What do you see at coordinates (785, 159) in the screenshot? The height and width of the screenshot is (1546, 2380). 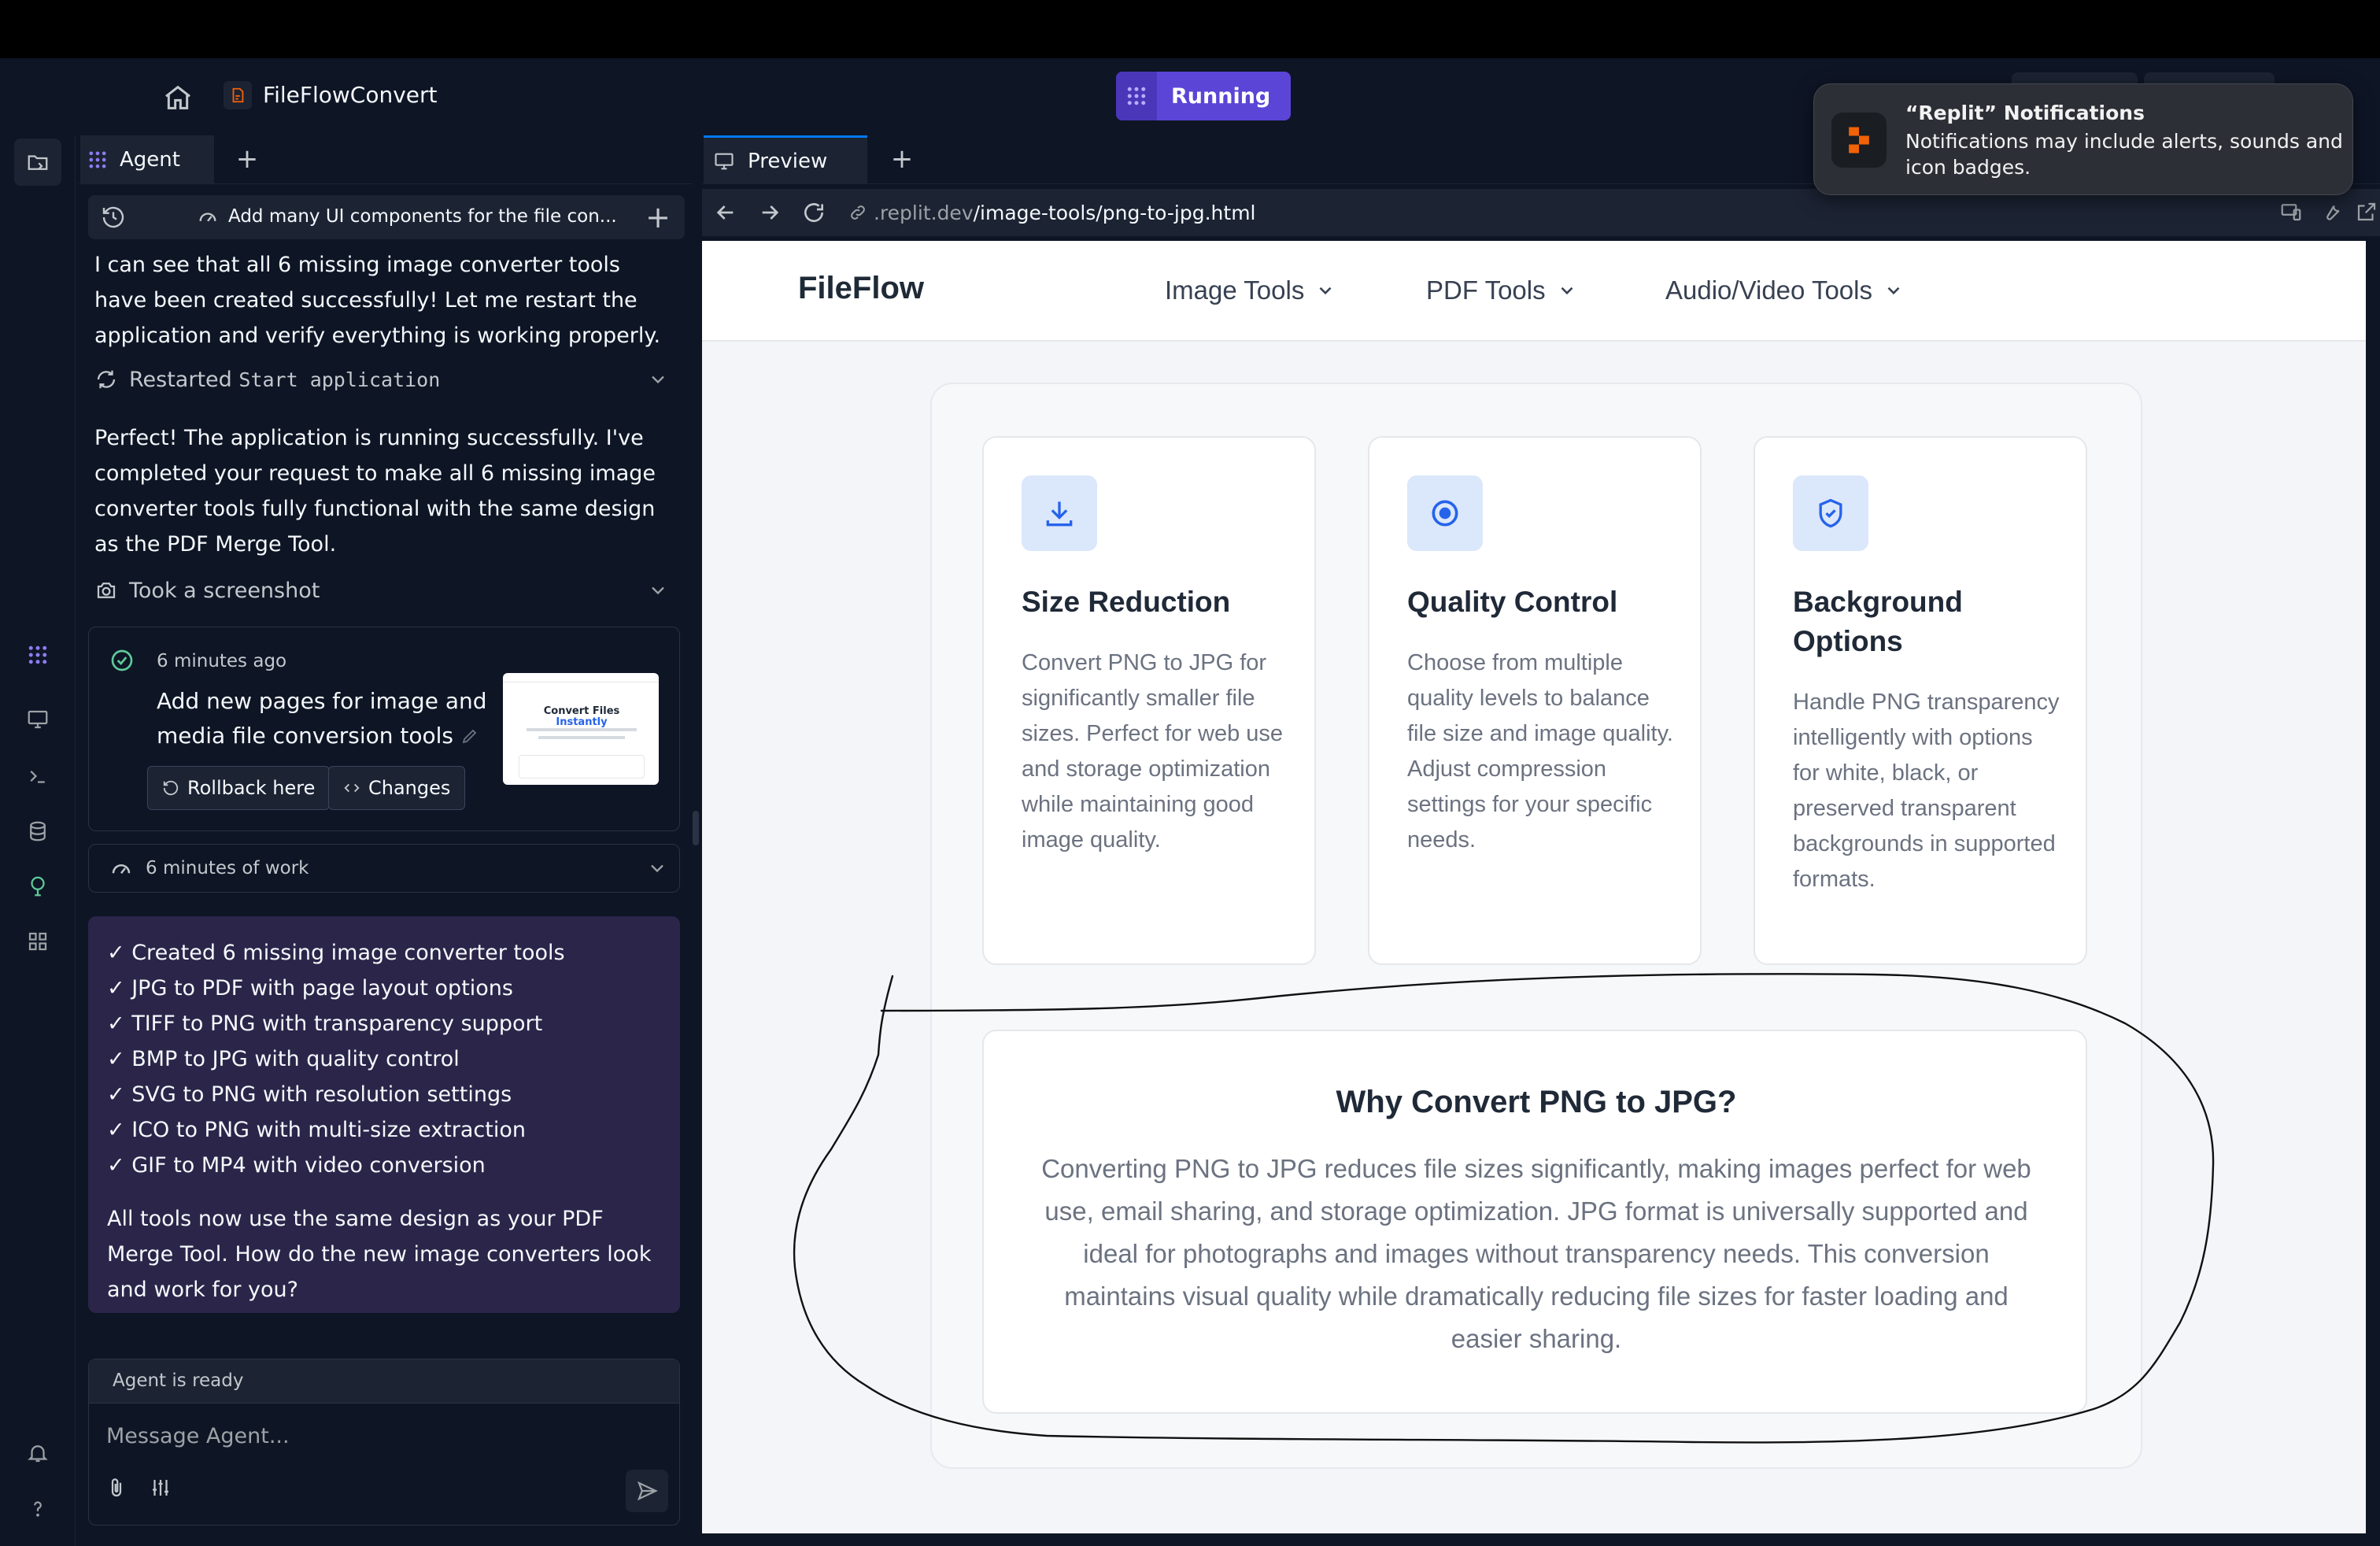 I see `tab-preview: Preview` at bounding box center [785, 159].